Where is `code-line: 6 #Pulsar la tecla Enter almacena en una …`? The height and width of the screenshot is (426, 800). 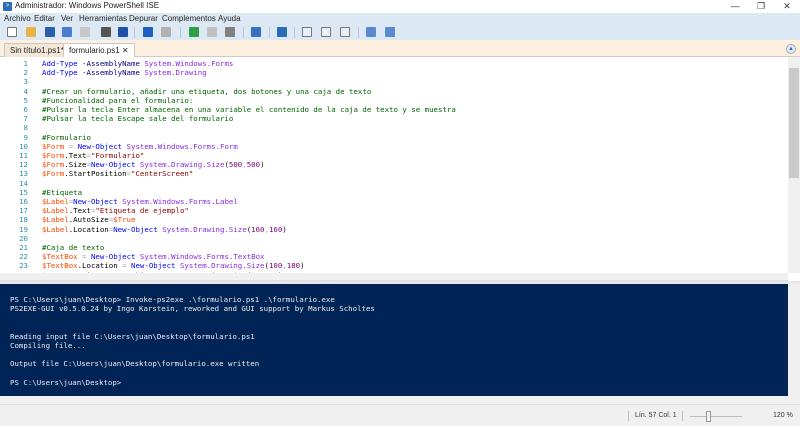 code-line: 6 #Pulsar la tecla Enter almacena en una … is located at coordinates (228, 109).